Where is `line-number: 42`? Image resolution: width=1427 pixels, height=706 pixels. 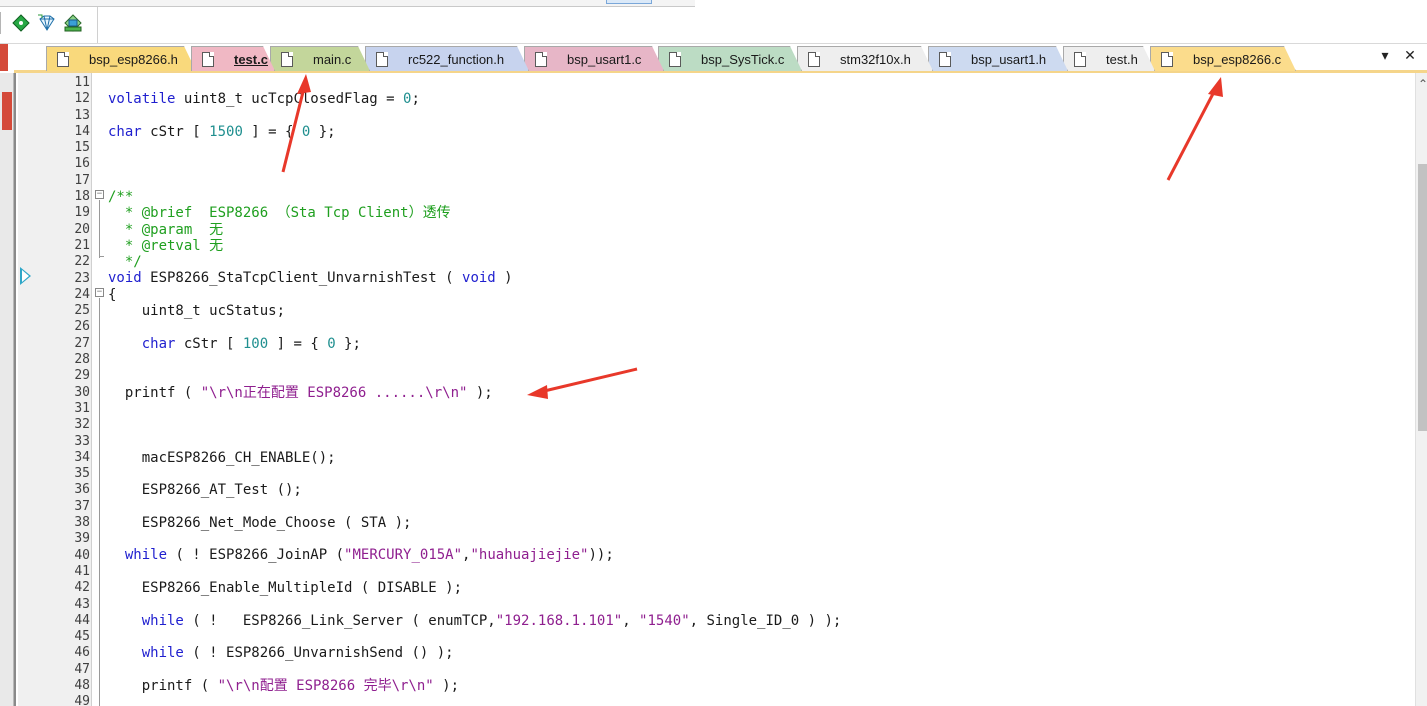
line-number: 42 is located at coordinates (82, 588).